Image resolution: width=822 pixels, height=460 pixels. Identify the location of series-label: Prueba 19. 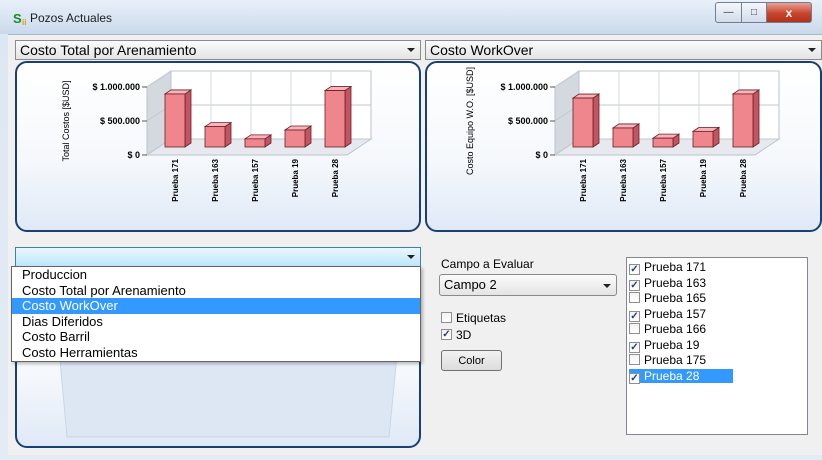
(672, 344).